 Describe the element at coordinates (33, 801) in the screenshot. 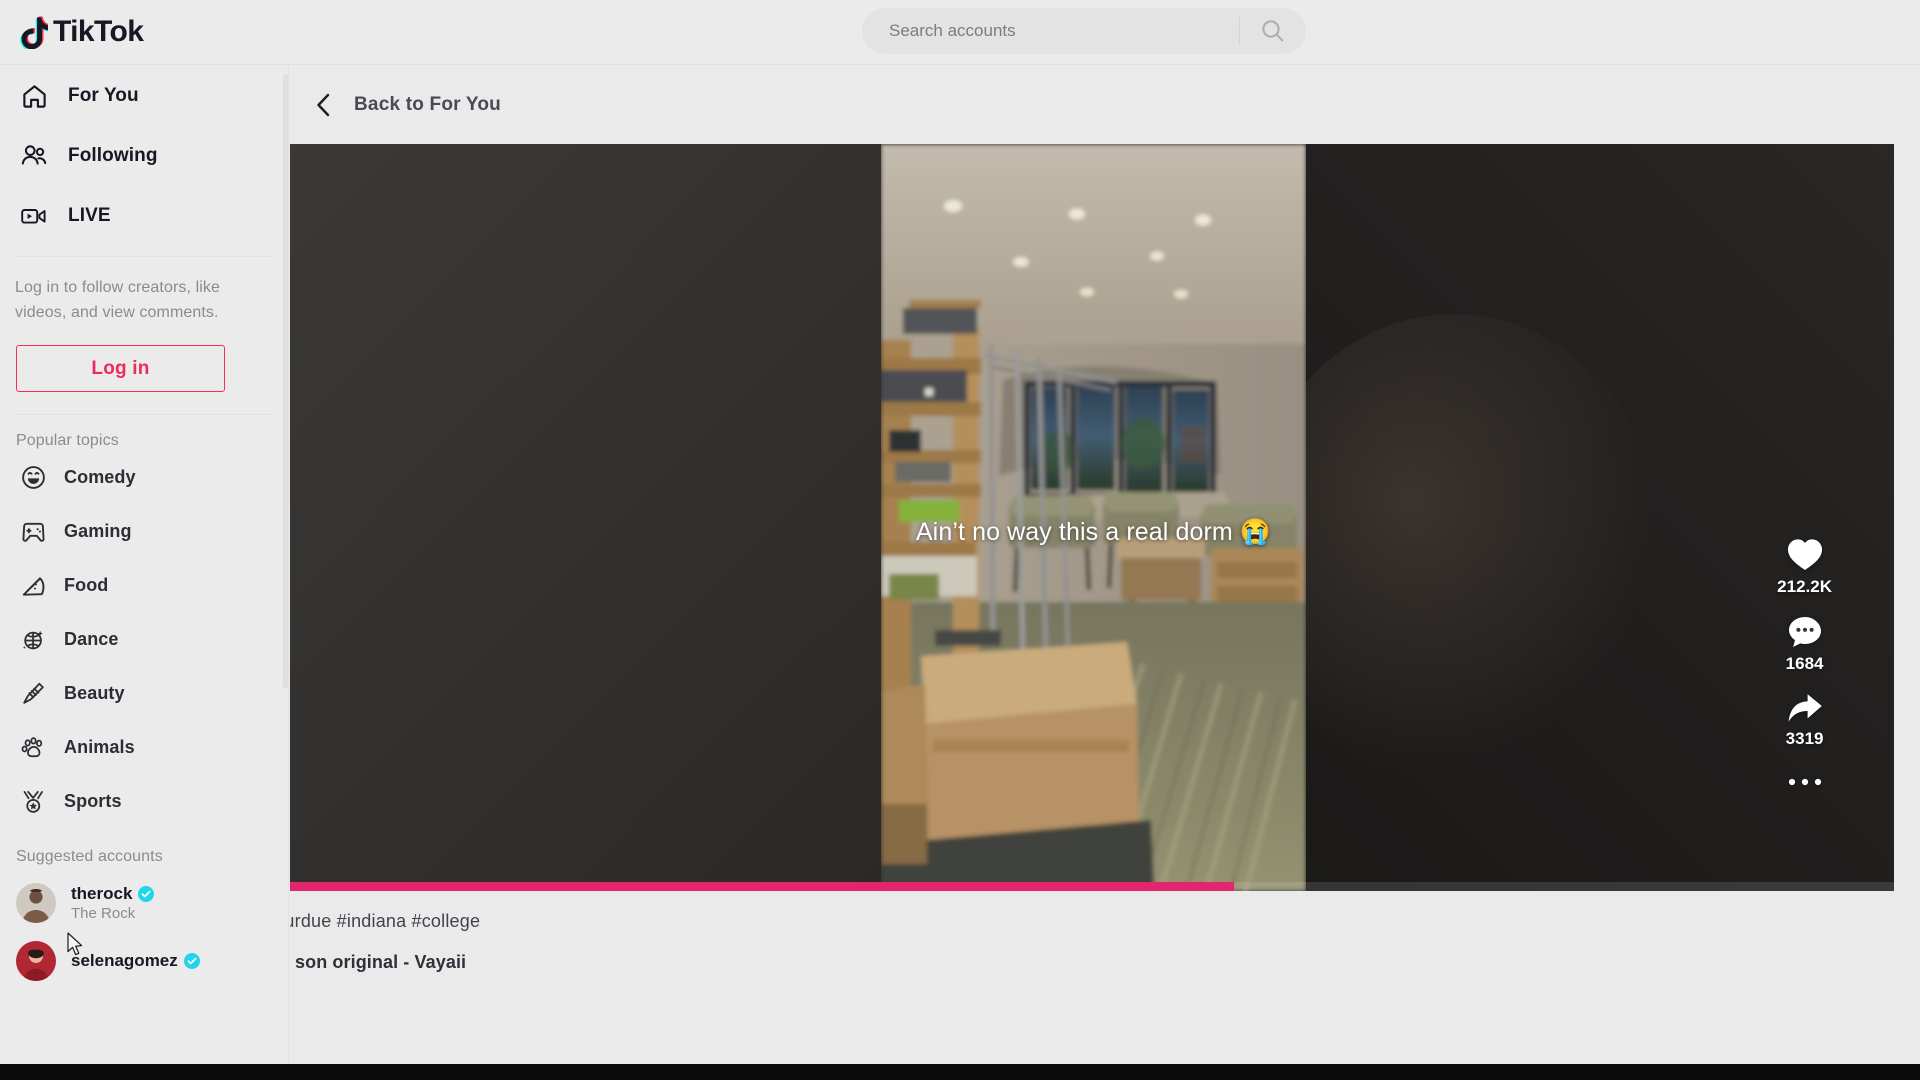

I see `medal-icon` at that location.